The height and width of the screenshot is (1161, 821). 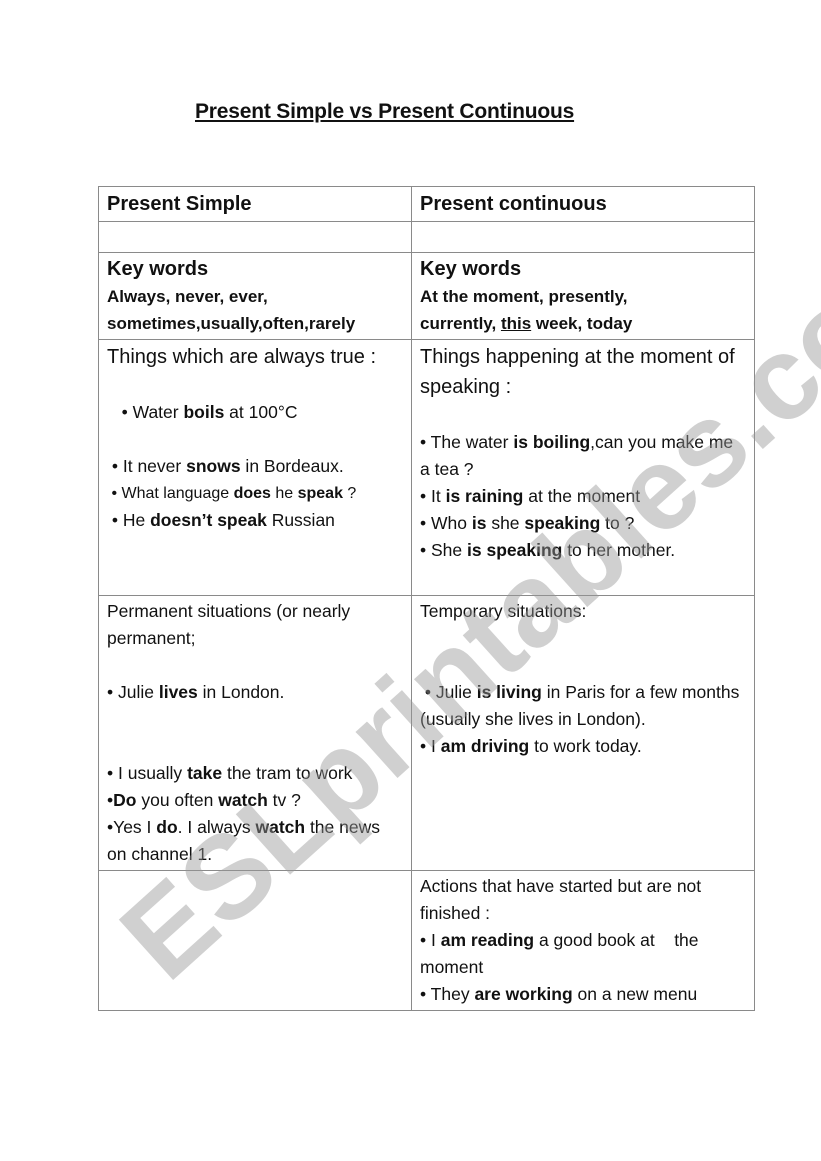 I want to click on text-segment: At the moment, presently,, so click(x=524, y=296).